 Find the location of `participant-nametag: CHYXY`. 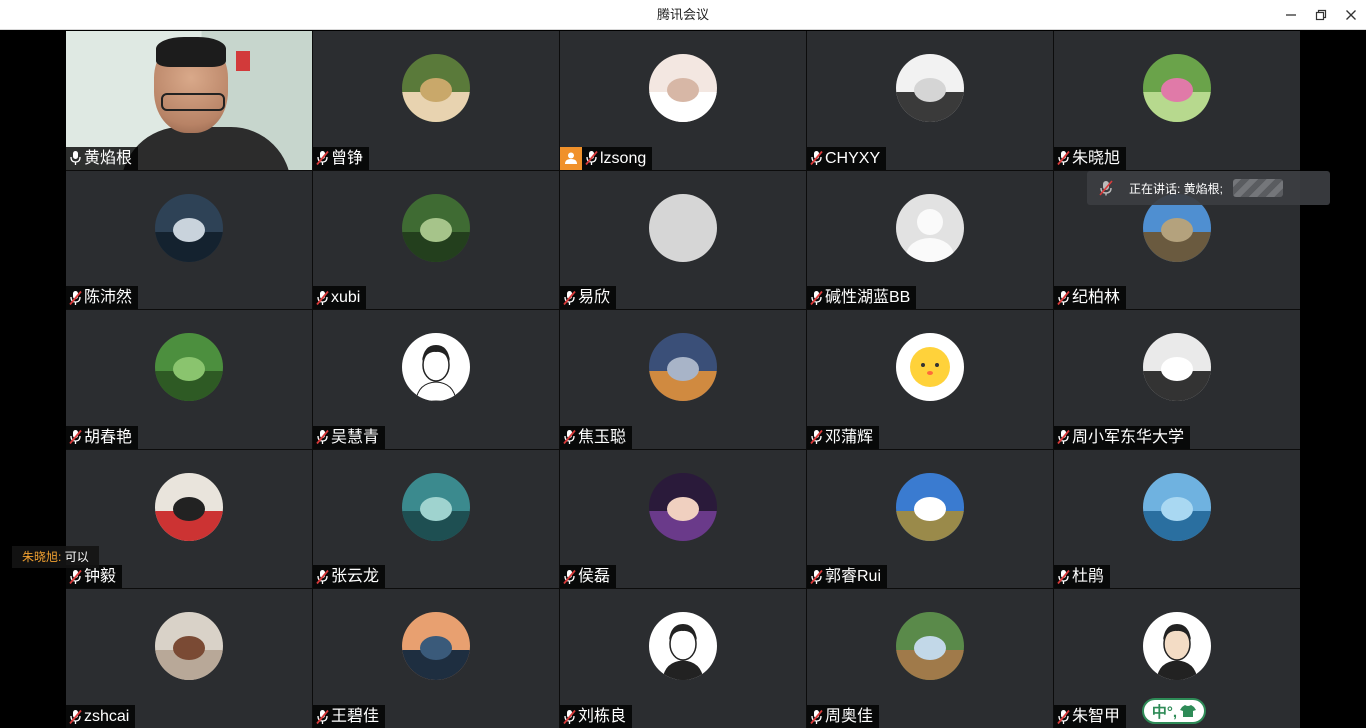

participant-nametag: CHYXY is located at coordinates (847, 158).